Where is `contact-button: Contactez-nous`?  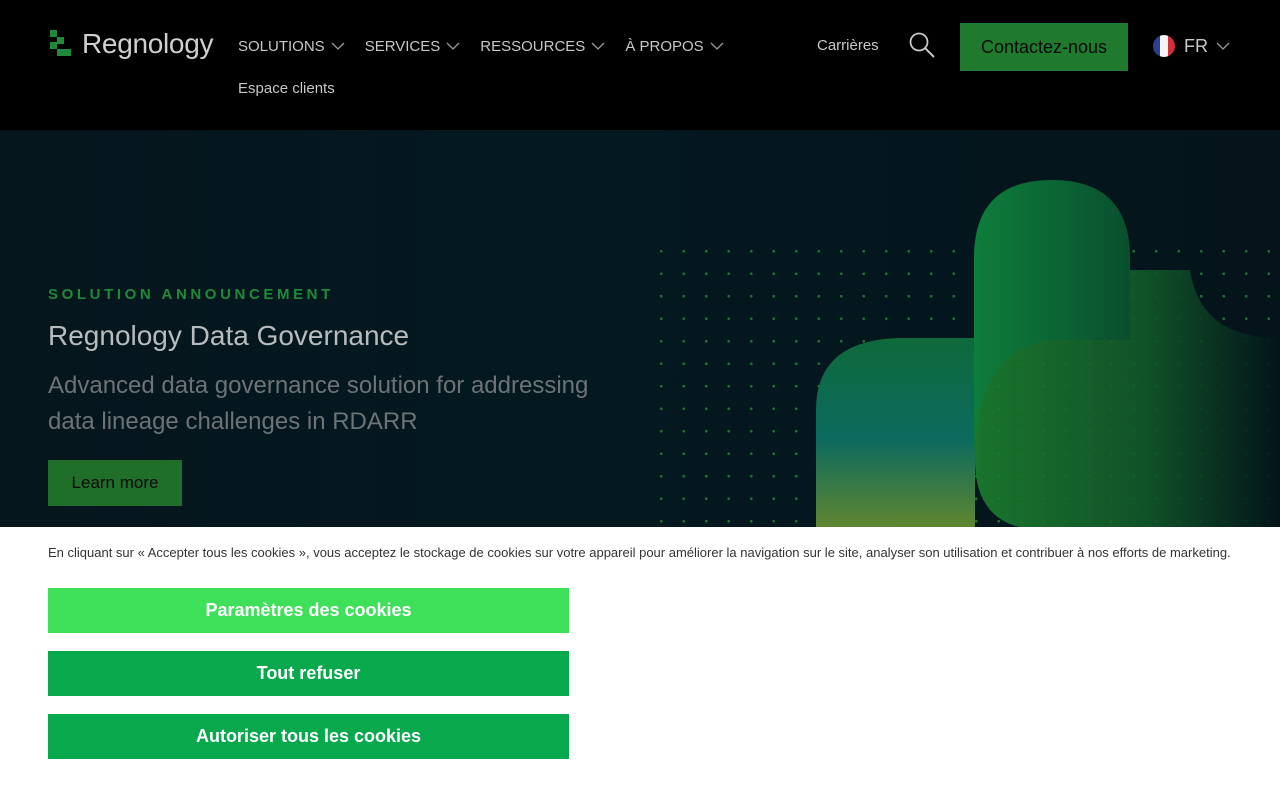
contact-button: Contactez-nous is located at coordinates (1044, 47).